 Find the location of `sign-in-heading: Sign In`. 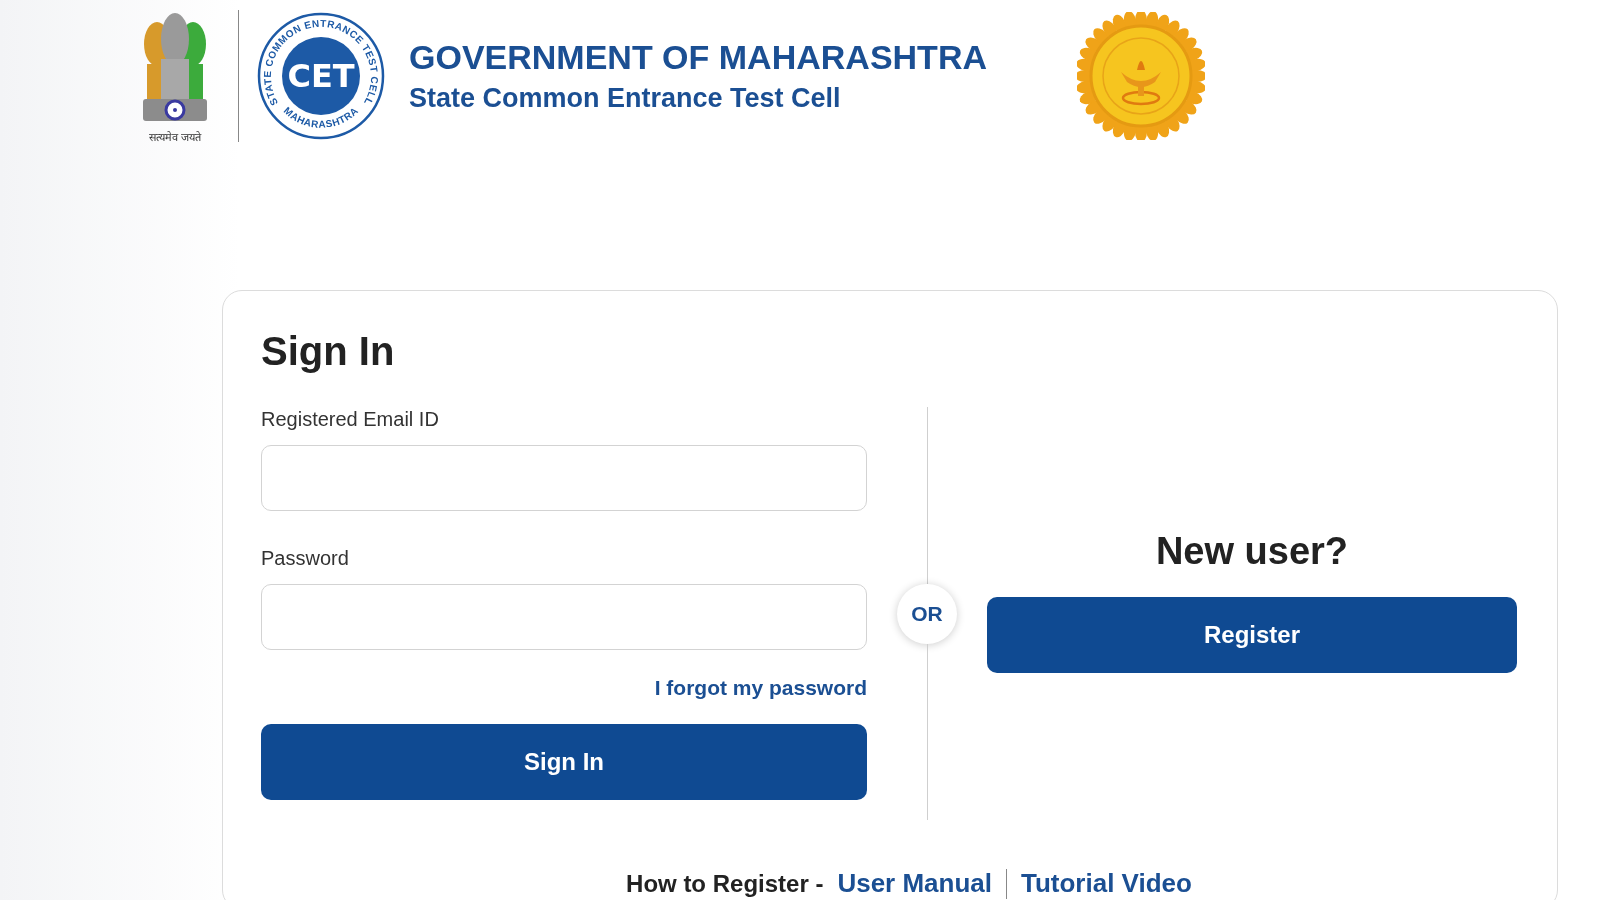

sign-in-heading: Sign In is located at coordinates (328, 351).